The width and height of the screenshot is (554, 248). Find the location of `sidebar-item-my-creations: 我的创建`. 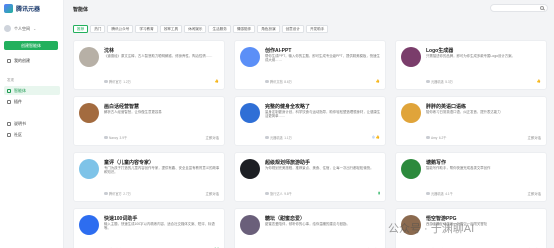

sidebar-item-my-creations: 我的创建 is located at coordinates (32, 60).